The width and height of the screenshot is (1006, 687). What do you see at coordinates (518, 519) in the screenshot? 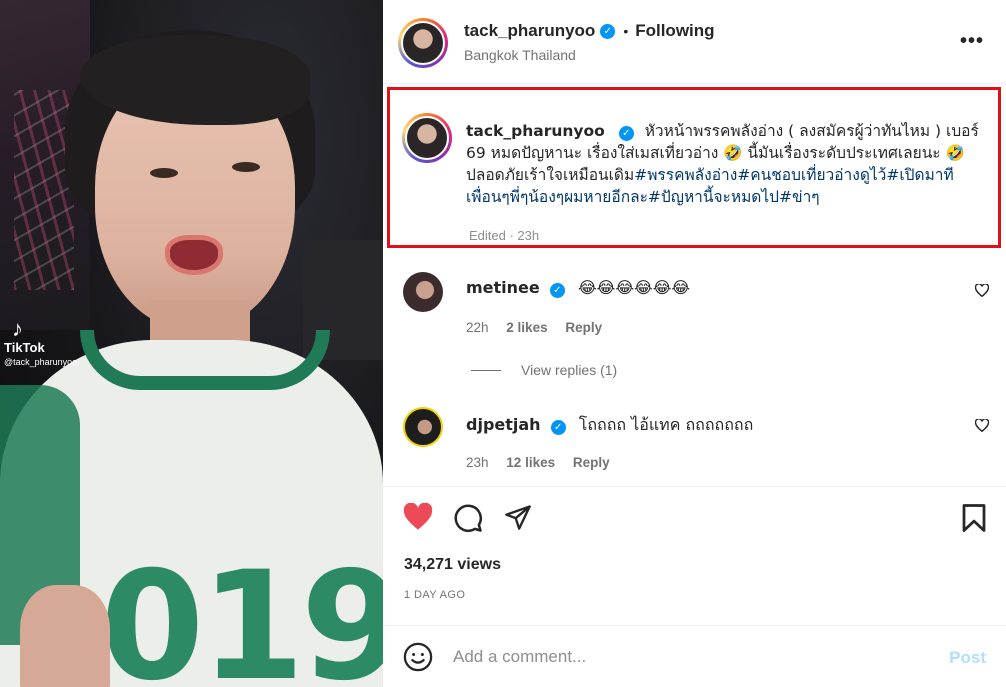
I see `share-send-icon` at bounding box center [518, 519].